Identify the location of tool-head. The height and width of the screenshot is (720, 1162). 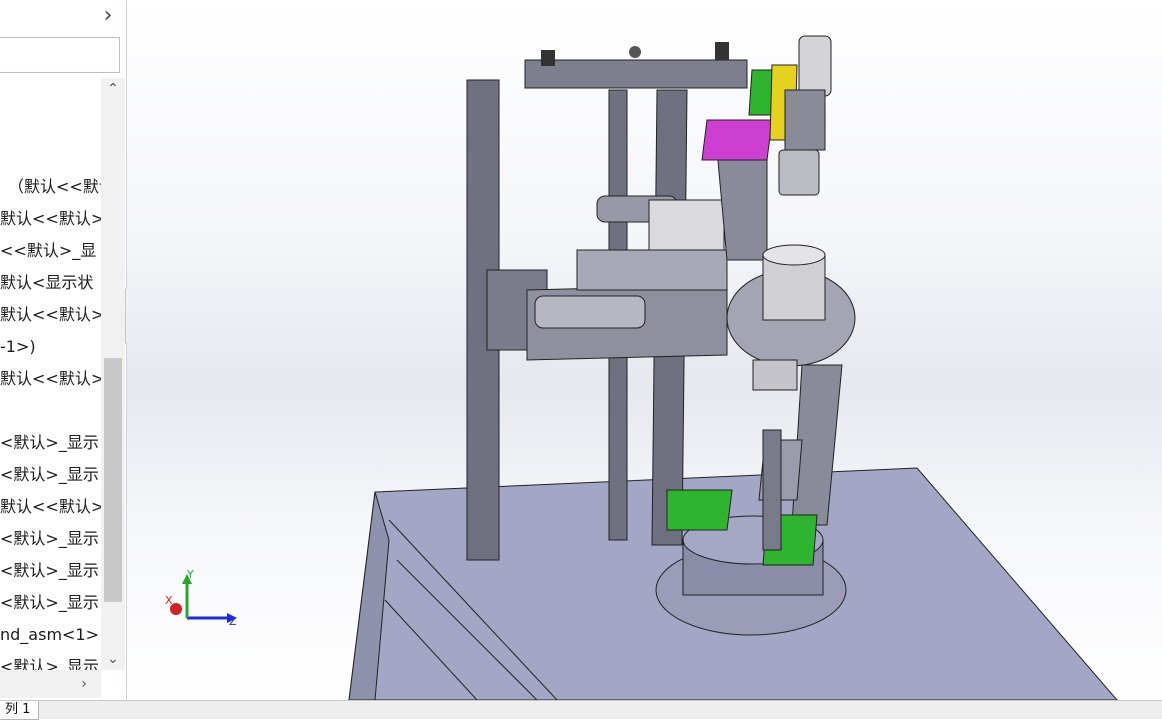
(815, 66).